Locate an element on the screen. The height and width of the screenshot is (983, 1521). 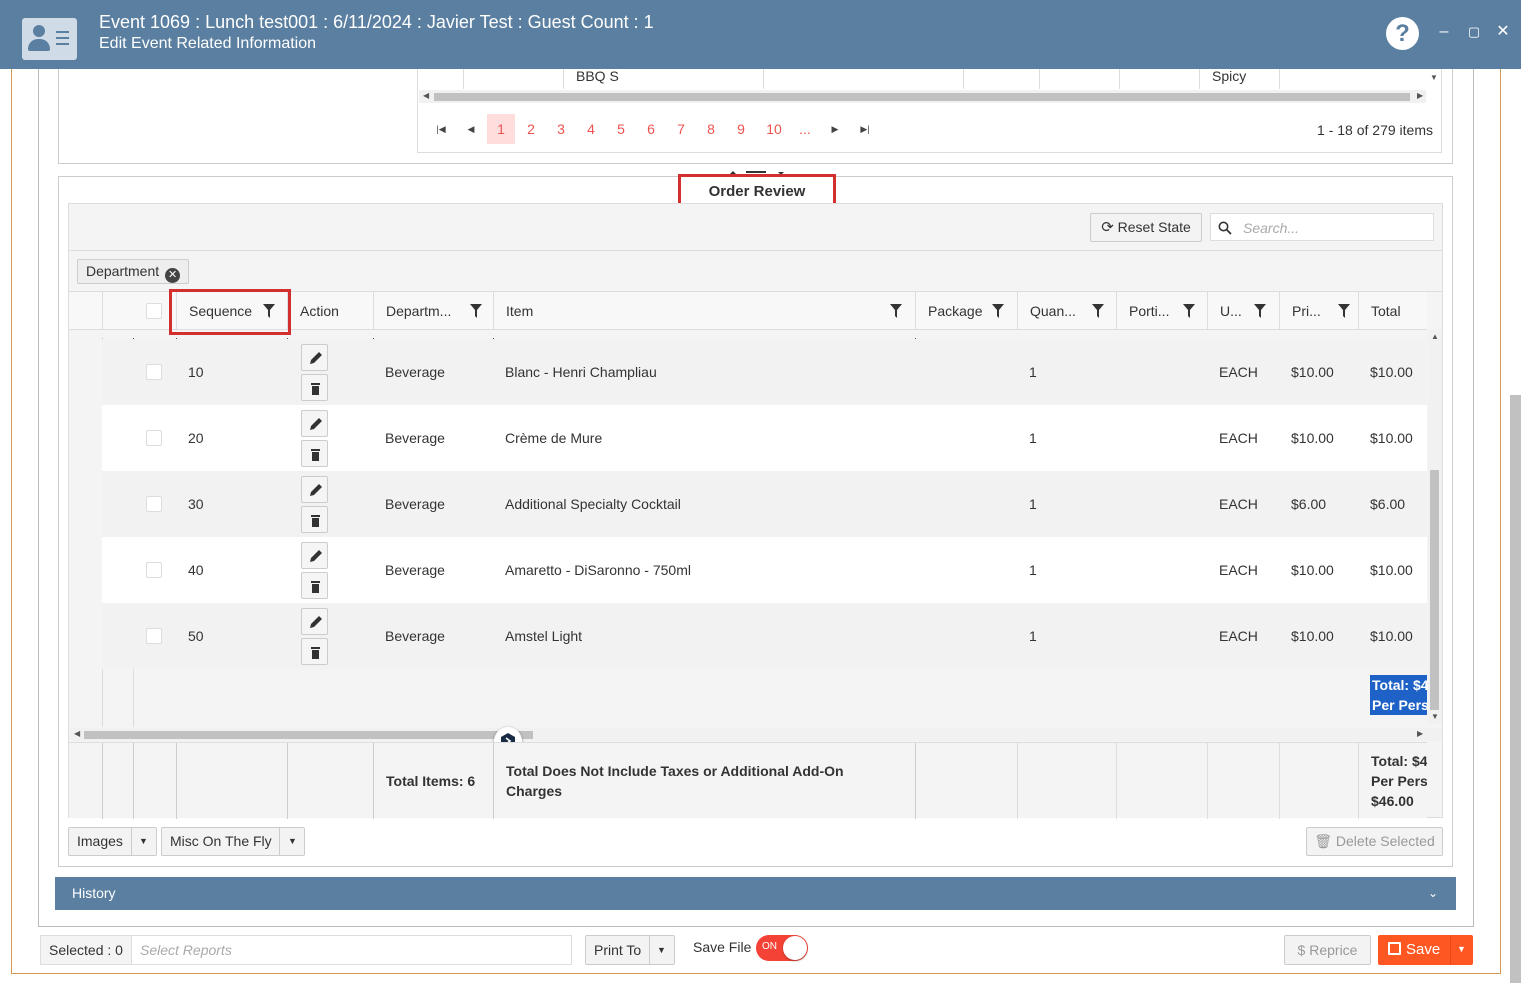
images-dropdown: Images ▼ is located at coordinates (112, 841).